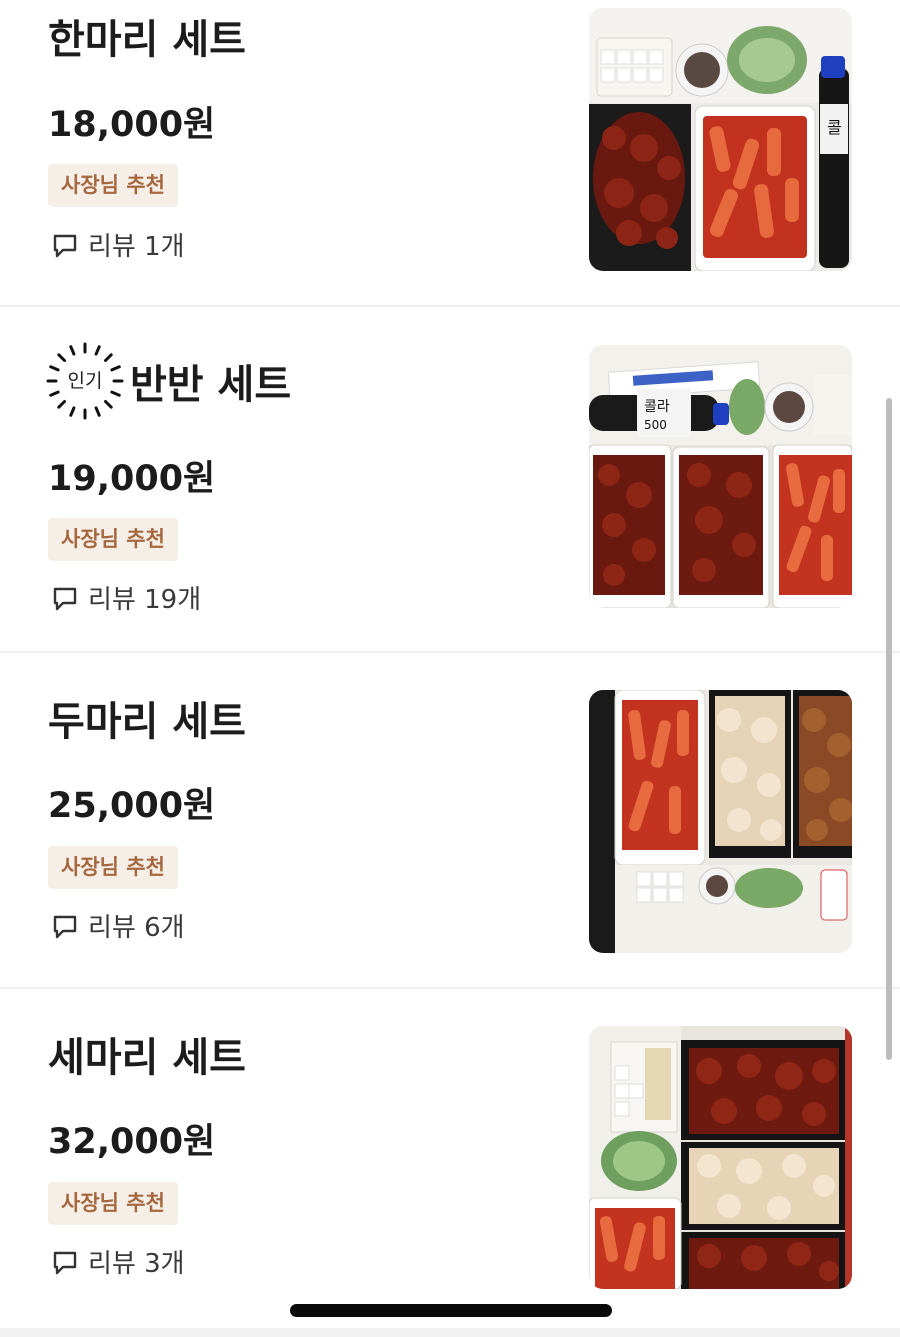 This screenshot has width=900, height=1337. What do you see at coordinates (136, 928) in the screenshot?
I see `review-count-label: 리뷰 6개` at bounding box center [136, 928].